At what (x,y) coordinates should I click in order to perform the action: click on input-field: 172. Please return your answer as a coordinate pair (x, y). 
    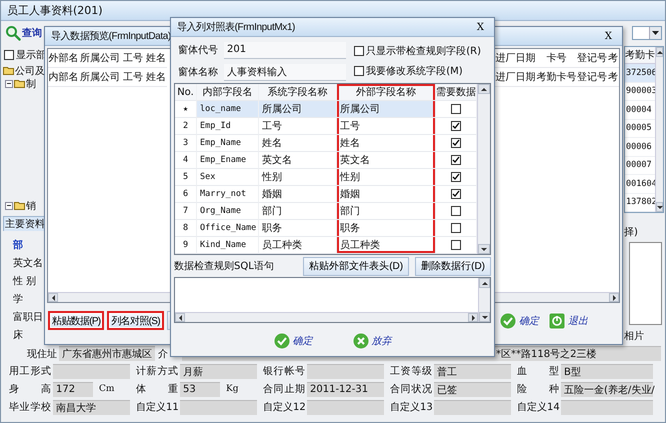
    Looking at the image, I should click on (73, 389).